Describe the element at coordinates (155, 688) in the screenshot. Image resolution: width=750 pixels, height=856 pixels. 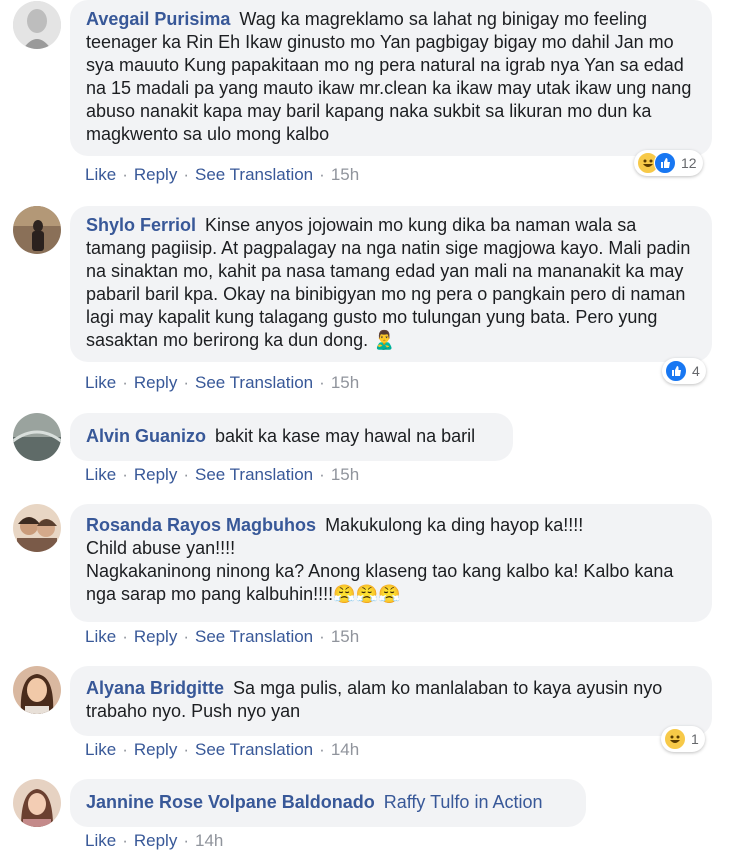
I see `comment-author: Alyana Bridgitte` at that location.